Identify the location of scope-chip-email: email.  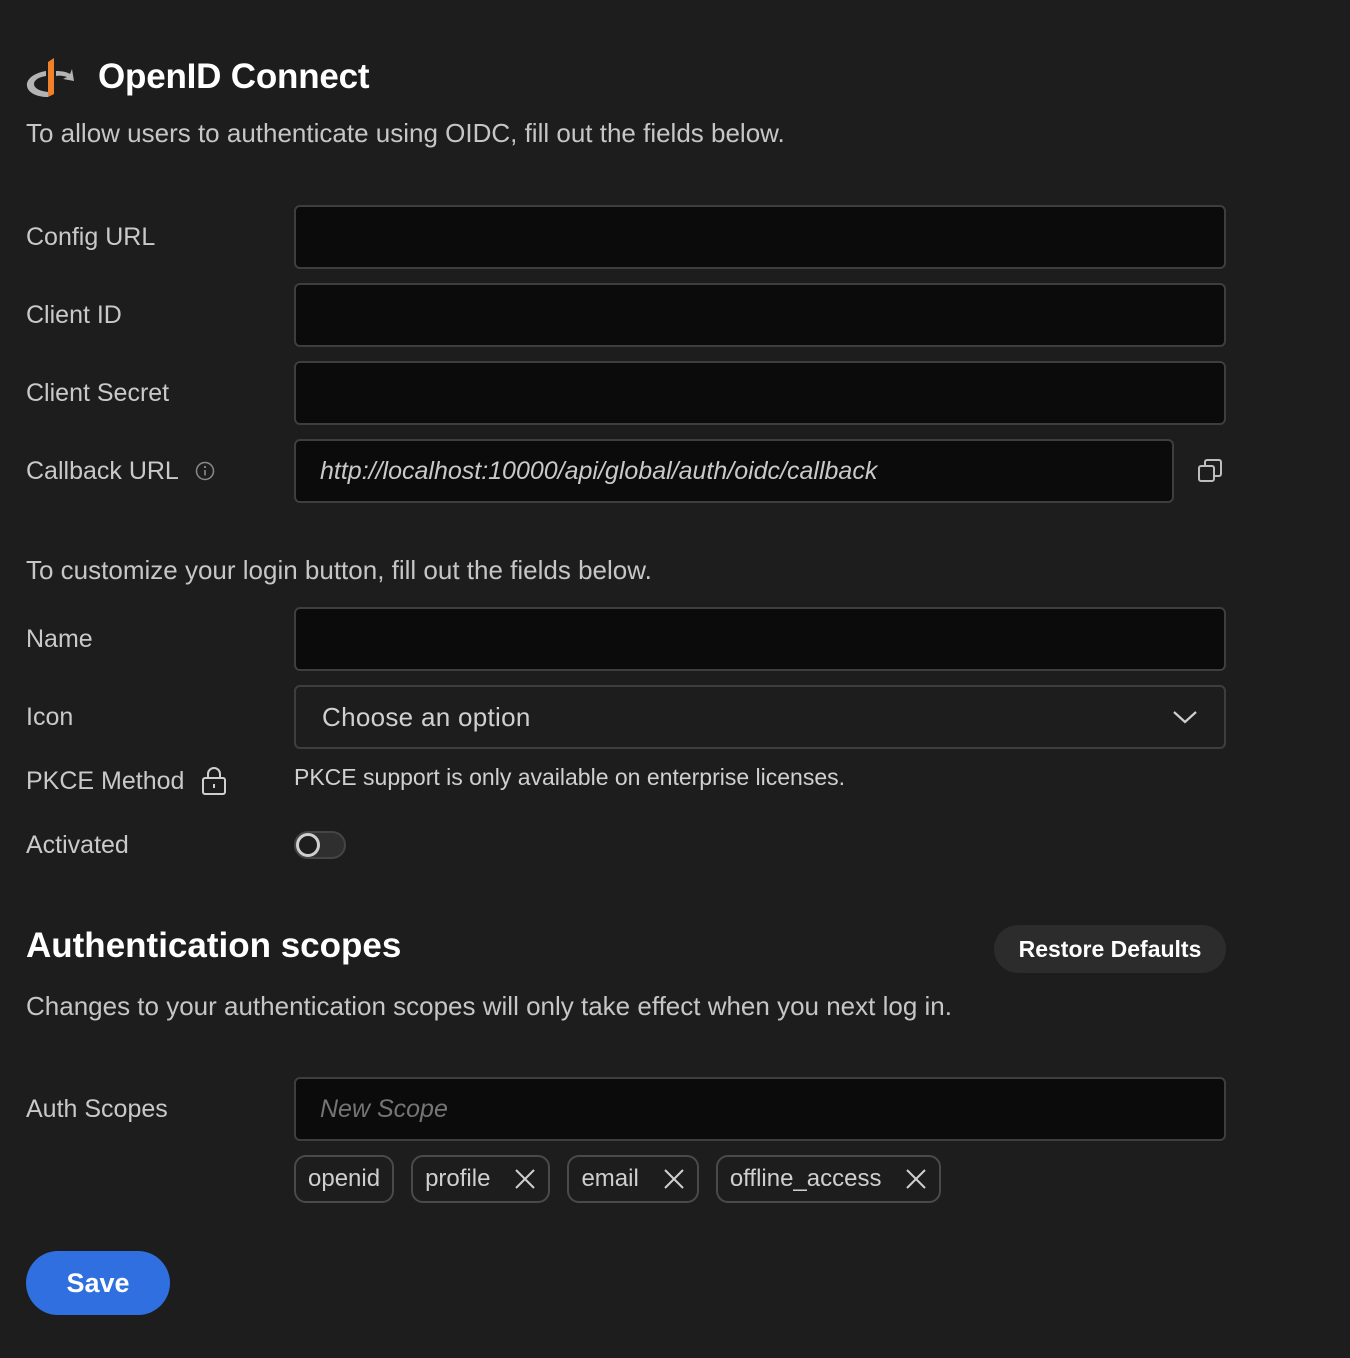
(633, 1179).